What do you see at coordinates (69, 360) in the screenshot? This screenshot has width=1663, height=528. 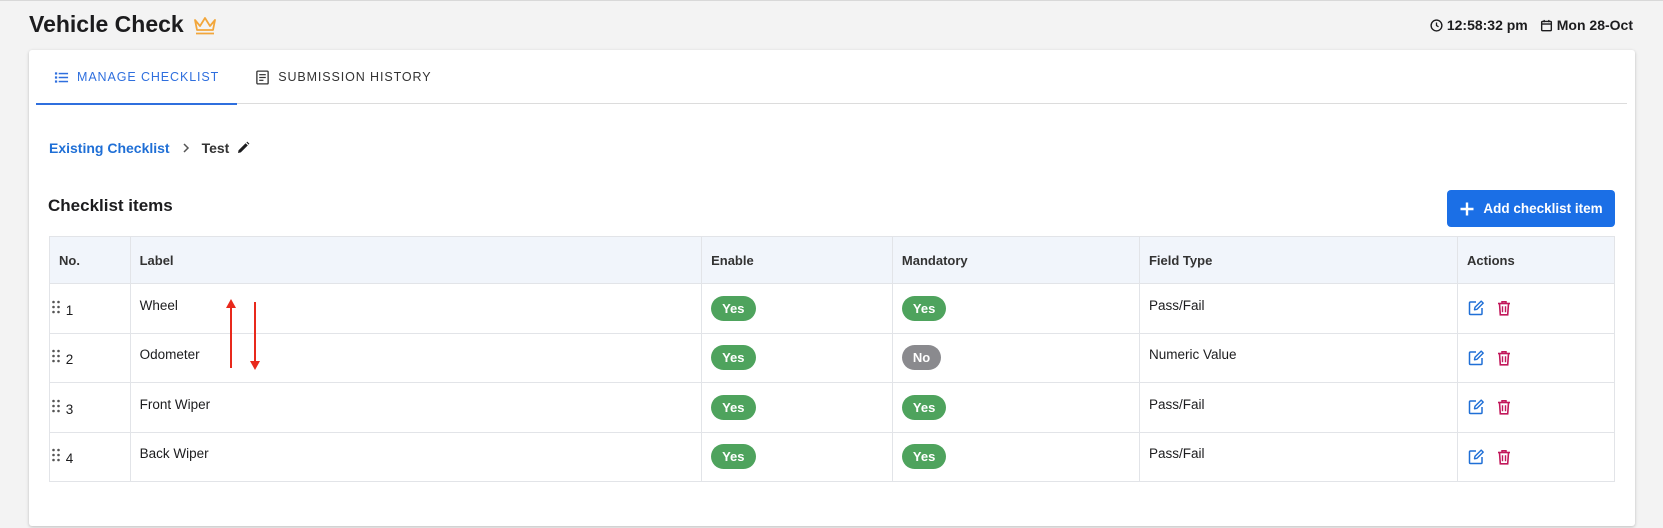 I see `row-number-text: 2` at bounding box center [69, 360].